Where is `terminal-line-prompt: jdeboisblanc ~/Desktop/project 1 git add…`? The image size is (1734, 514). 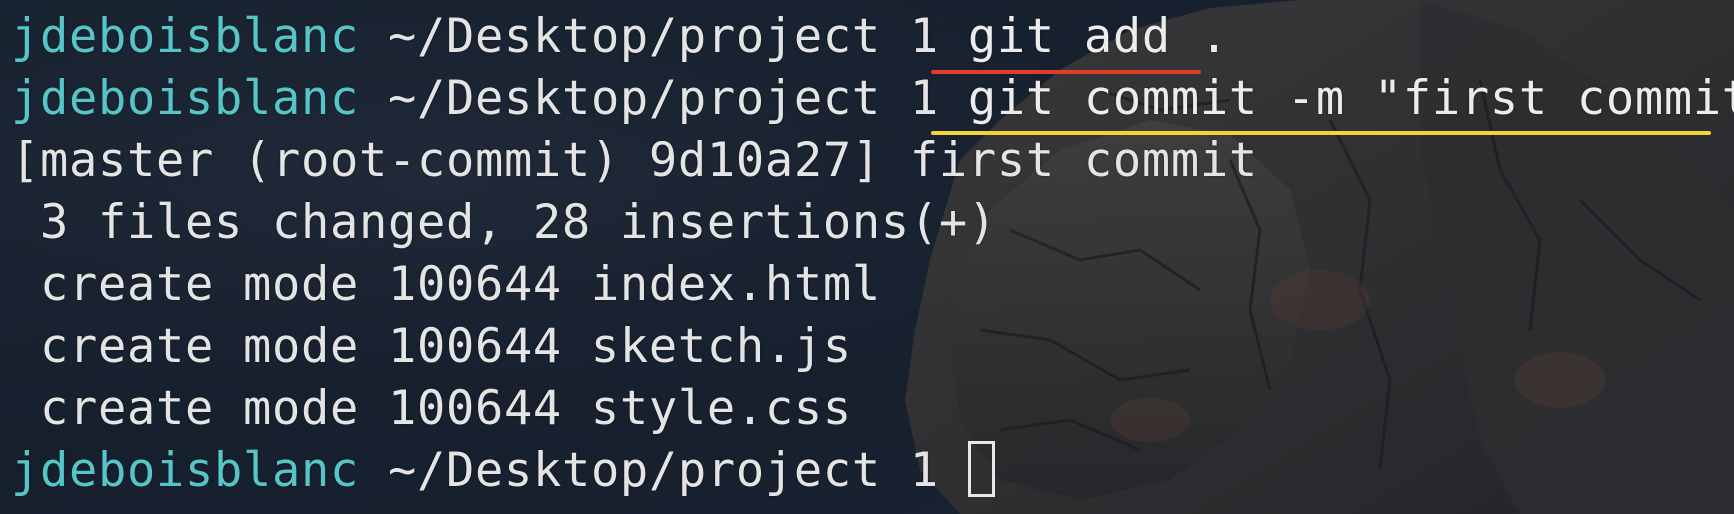 terminal-line-prompt: jdeboisblanc ~/Desktop/project 1 git add… is located at coordinates (620, 37).